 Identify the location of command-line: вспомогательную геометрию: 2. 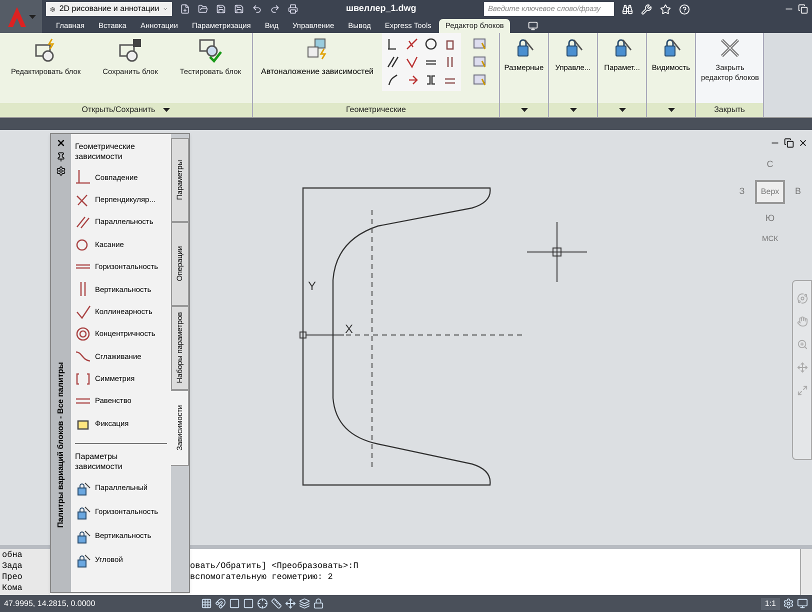
(262, 577).